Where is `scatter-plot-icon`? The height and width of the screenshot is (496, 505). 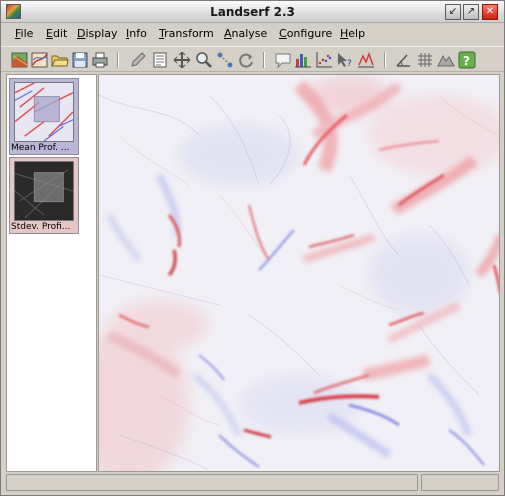
scatter-plot-icon is located at coordinates (324, 60).